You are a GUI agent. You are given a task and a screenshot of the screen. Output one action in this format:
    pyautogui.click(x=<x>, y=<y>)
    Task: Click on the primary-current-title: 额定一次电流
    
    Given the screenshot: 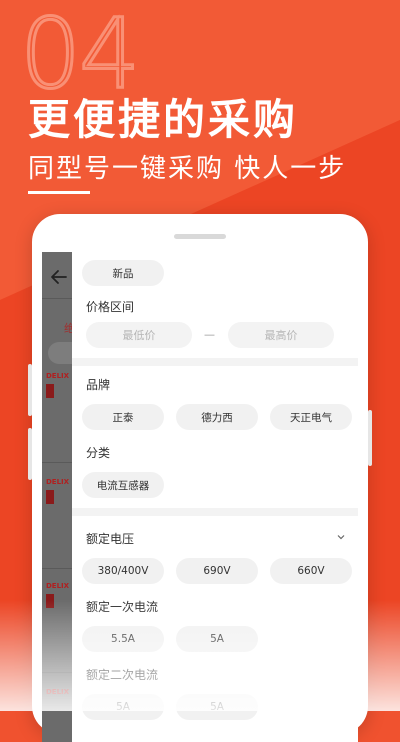 What is the action you would take?
    pyautogui.click(x=122, y=607)
    